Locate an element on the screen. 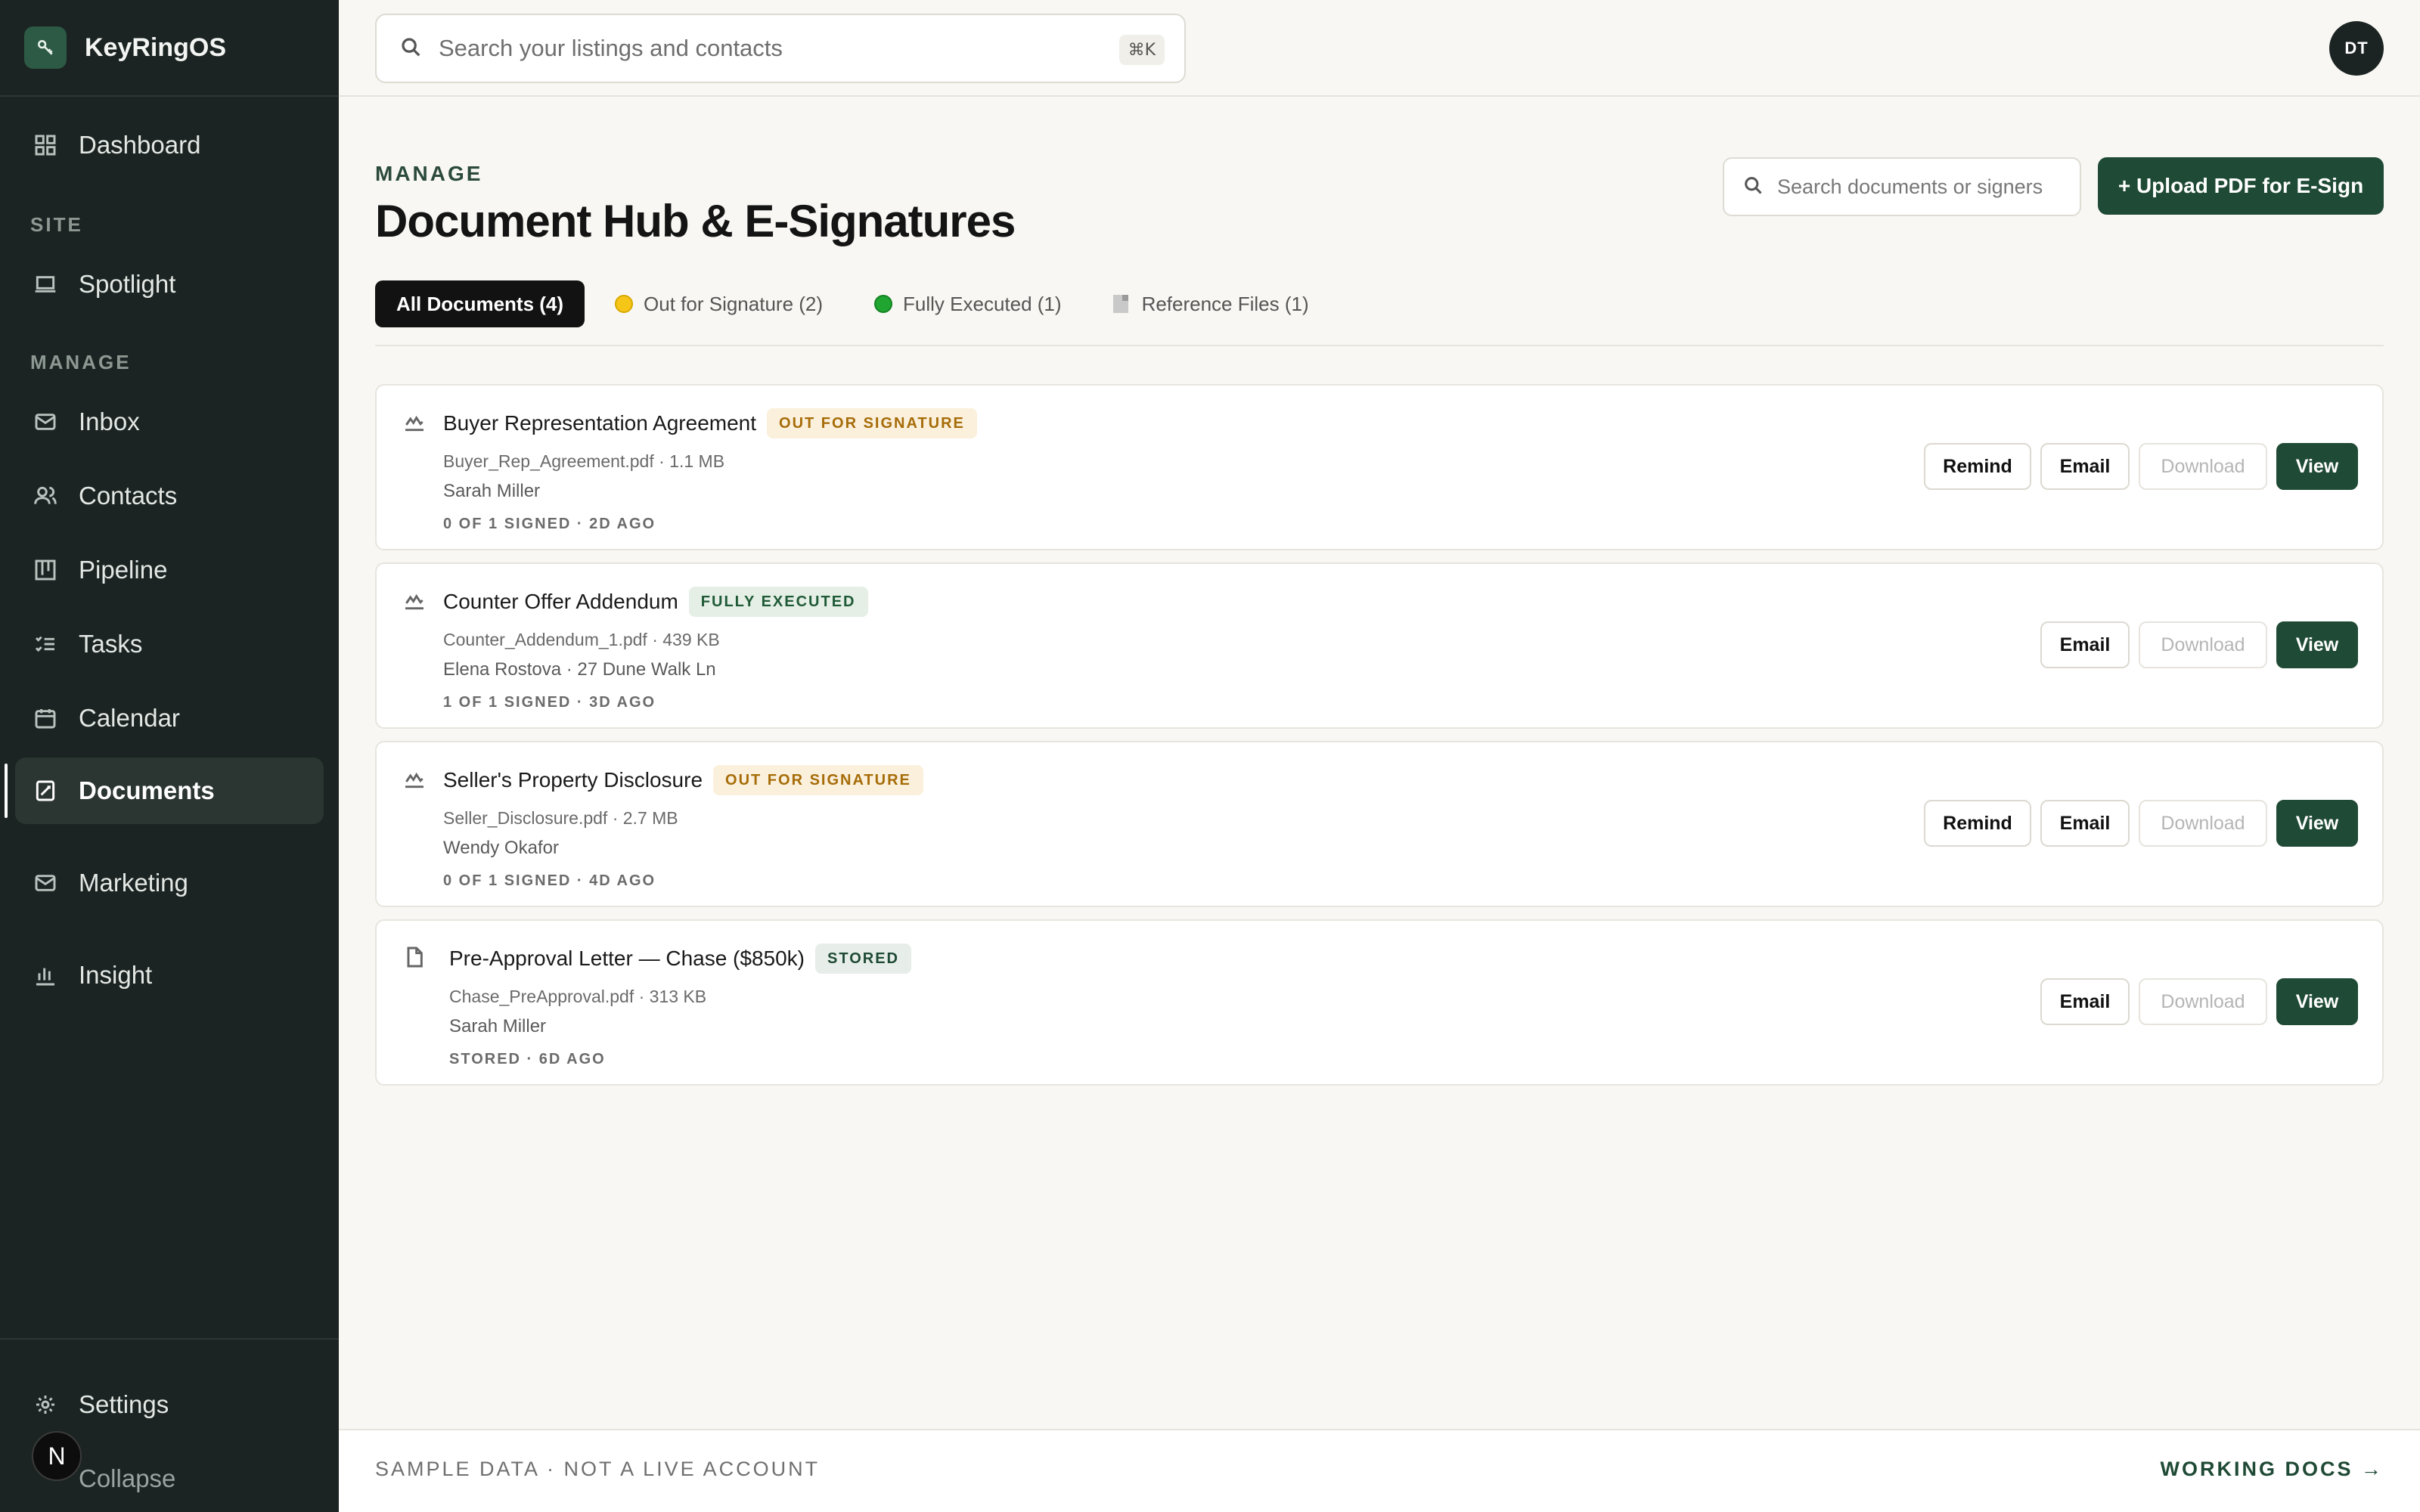 Image resolution: width=2420 pixels, height=1512 pixels. sidebar-item-label: Spotlight is located at coordinates (127, 284).